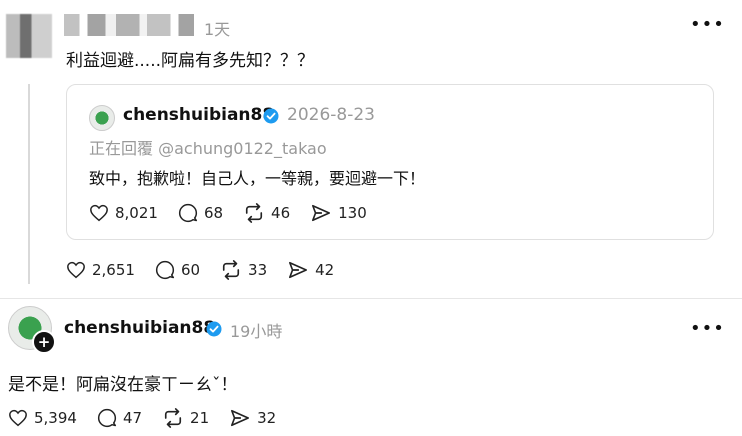 The width and height of the screenshot is (742, 436). I want to click on like-button: 5,394, so click(42, 418).